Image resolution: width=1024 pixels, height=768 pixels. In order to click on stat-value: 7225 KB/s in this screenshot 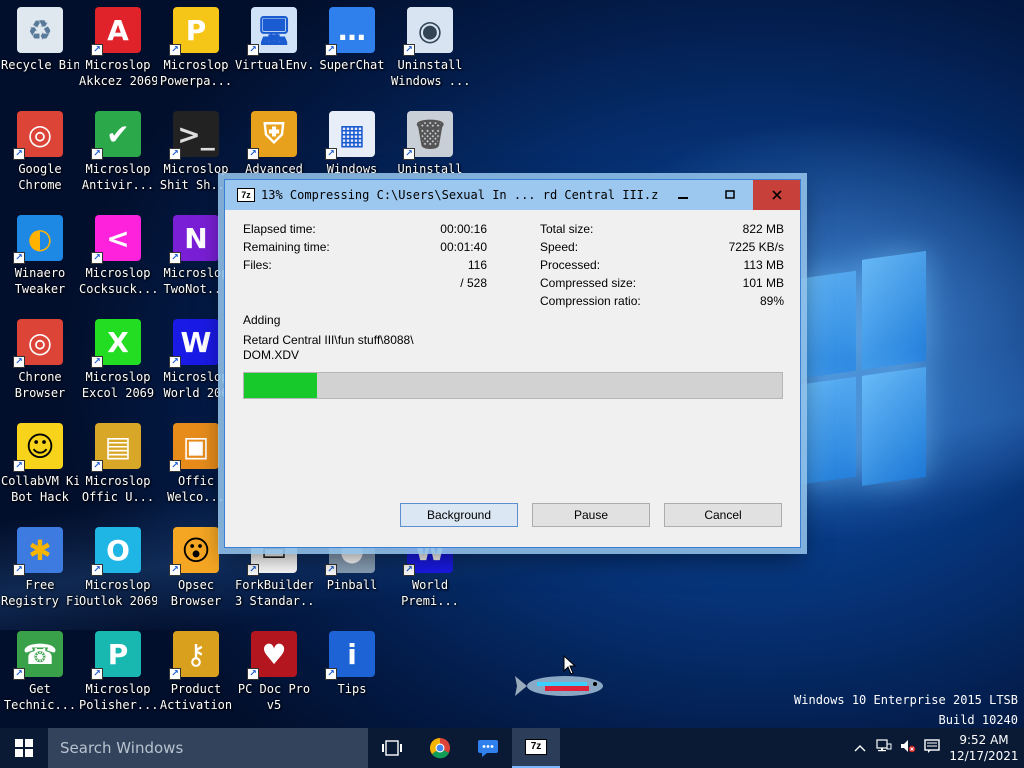, I will do `click(756, 247)`.